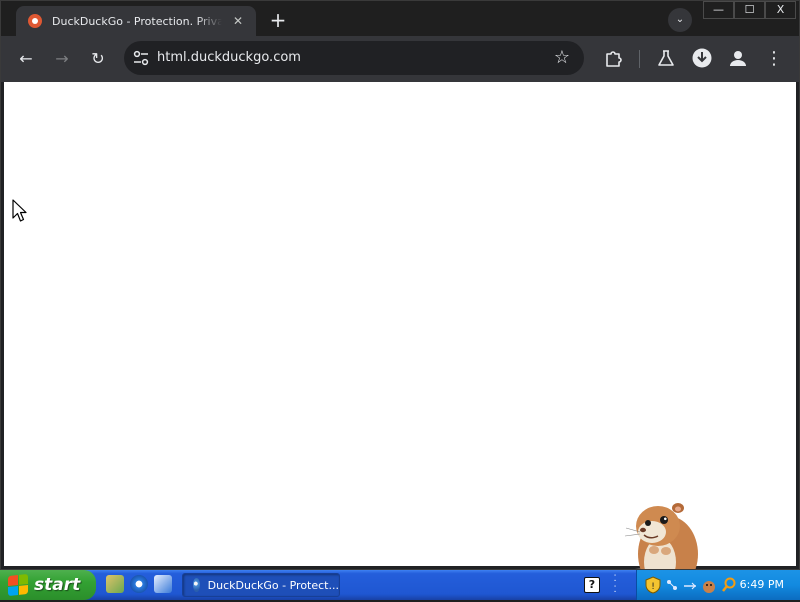  I want to click on tab-close-icon: ✕, so click(238, 21).